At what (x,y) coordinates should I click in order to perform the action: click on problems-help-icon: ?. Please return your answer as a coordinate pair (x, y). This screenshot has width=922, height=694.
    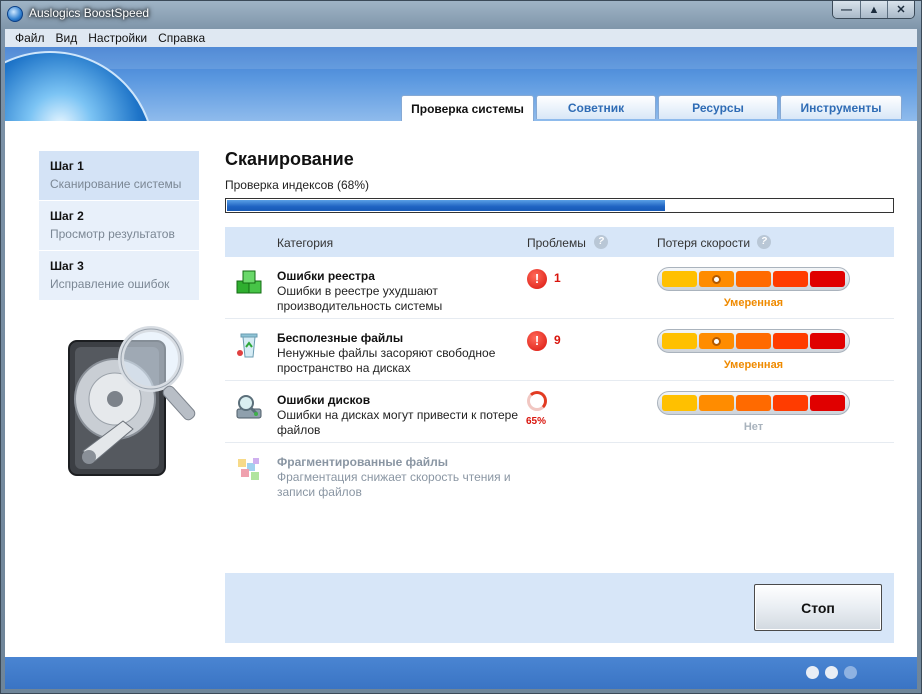
    Looking at the image, I should click on (601, 242).